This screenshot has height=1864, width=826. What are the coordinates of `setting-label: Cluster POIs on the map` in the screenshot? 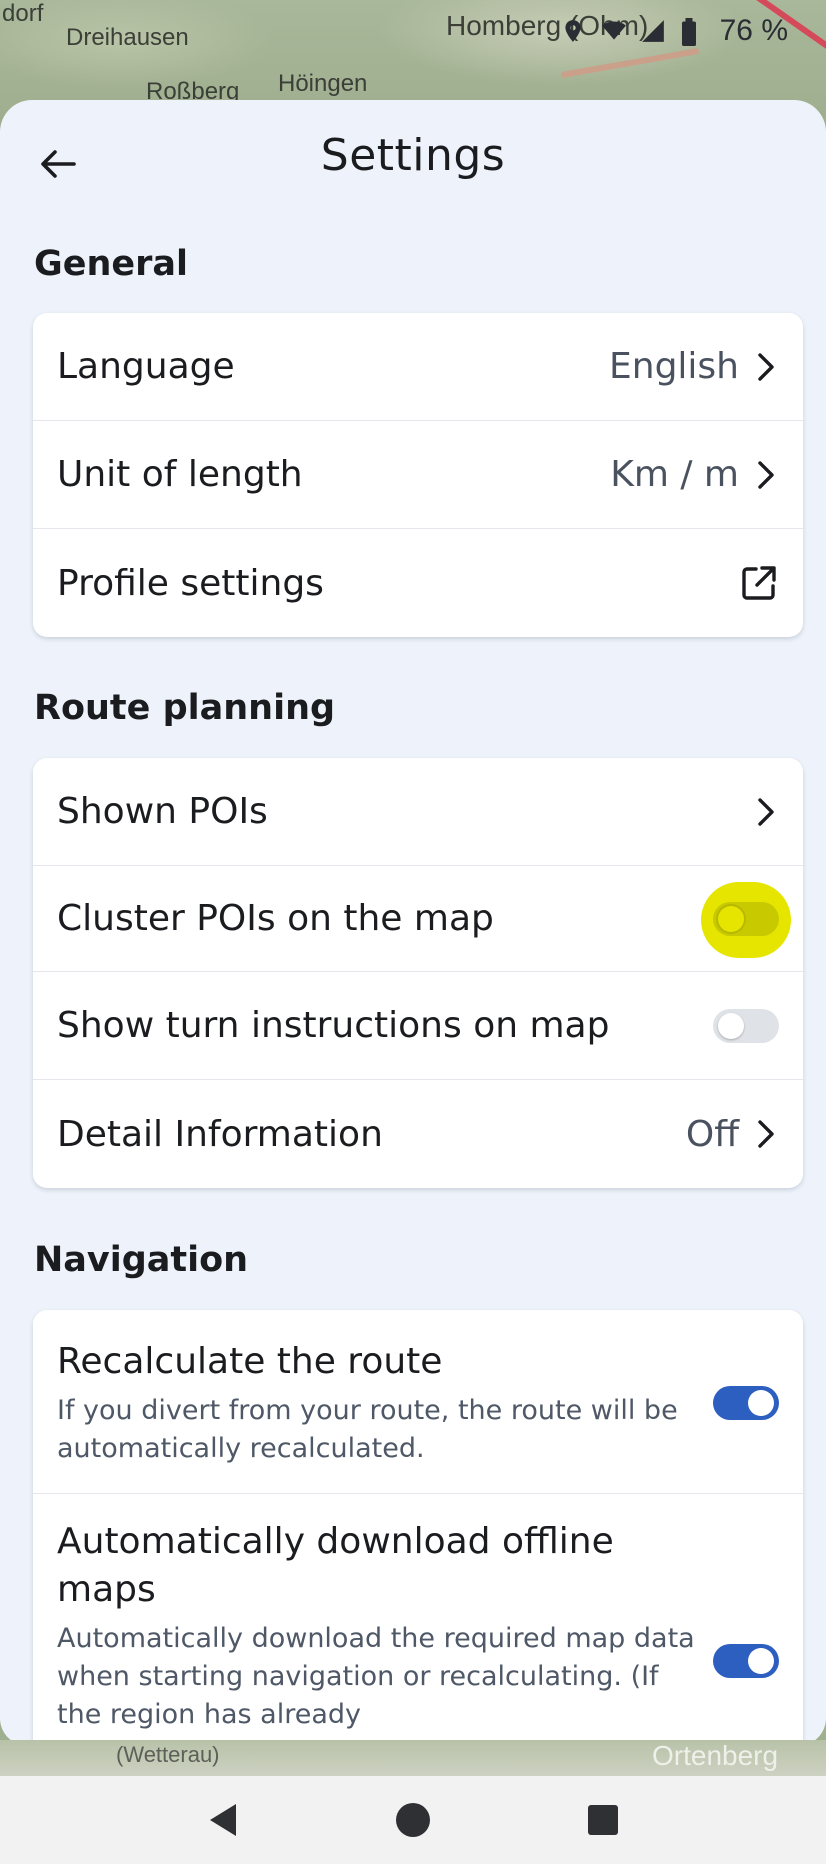 It's located at (275, 918).